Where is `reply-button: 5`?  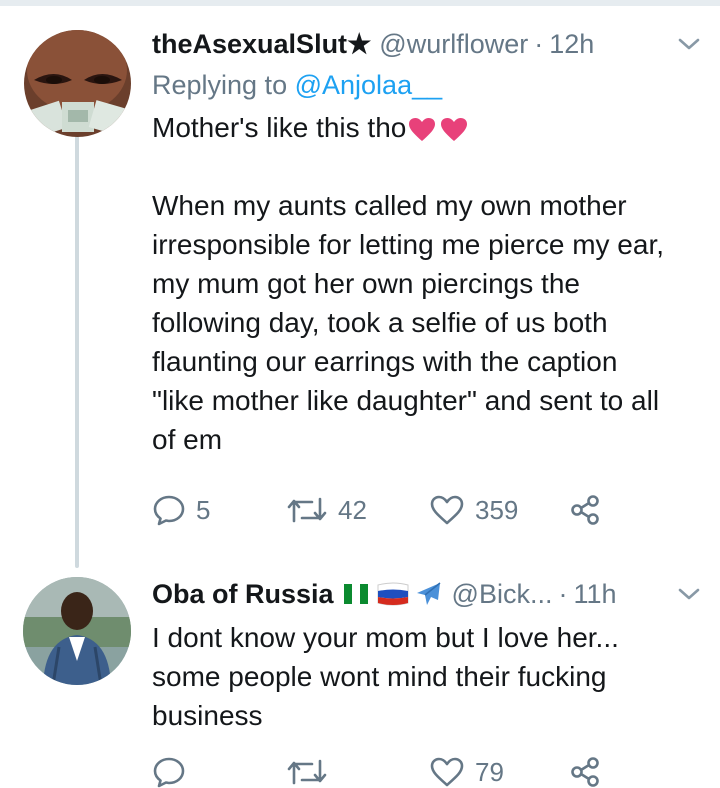 reply-button: 5 is located at coordinates (219, 510).